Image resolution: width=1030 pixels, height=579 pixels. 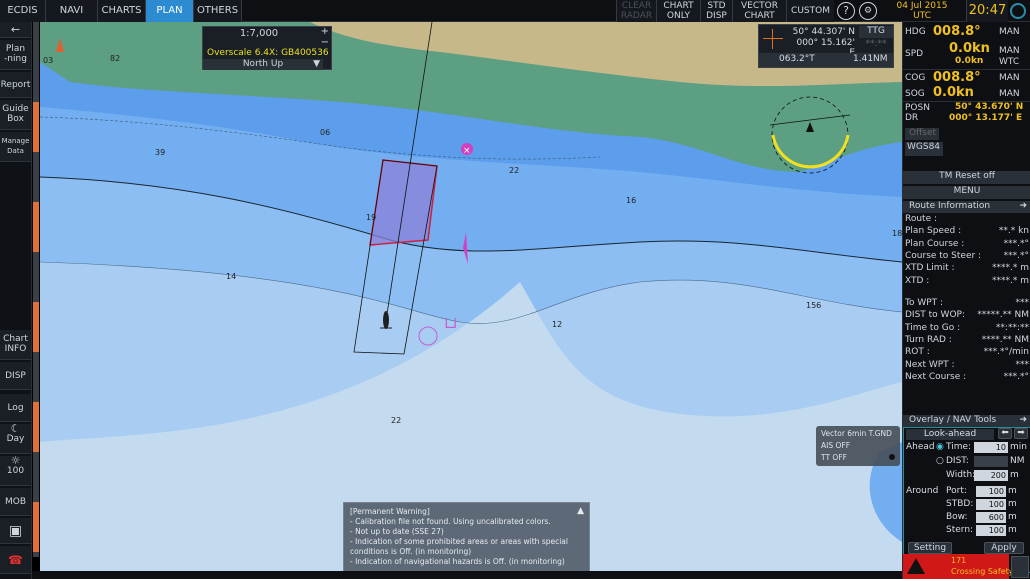 I want to click on alarm-list-icon, so click(x=1020, y=567).